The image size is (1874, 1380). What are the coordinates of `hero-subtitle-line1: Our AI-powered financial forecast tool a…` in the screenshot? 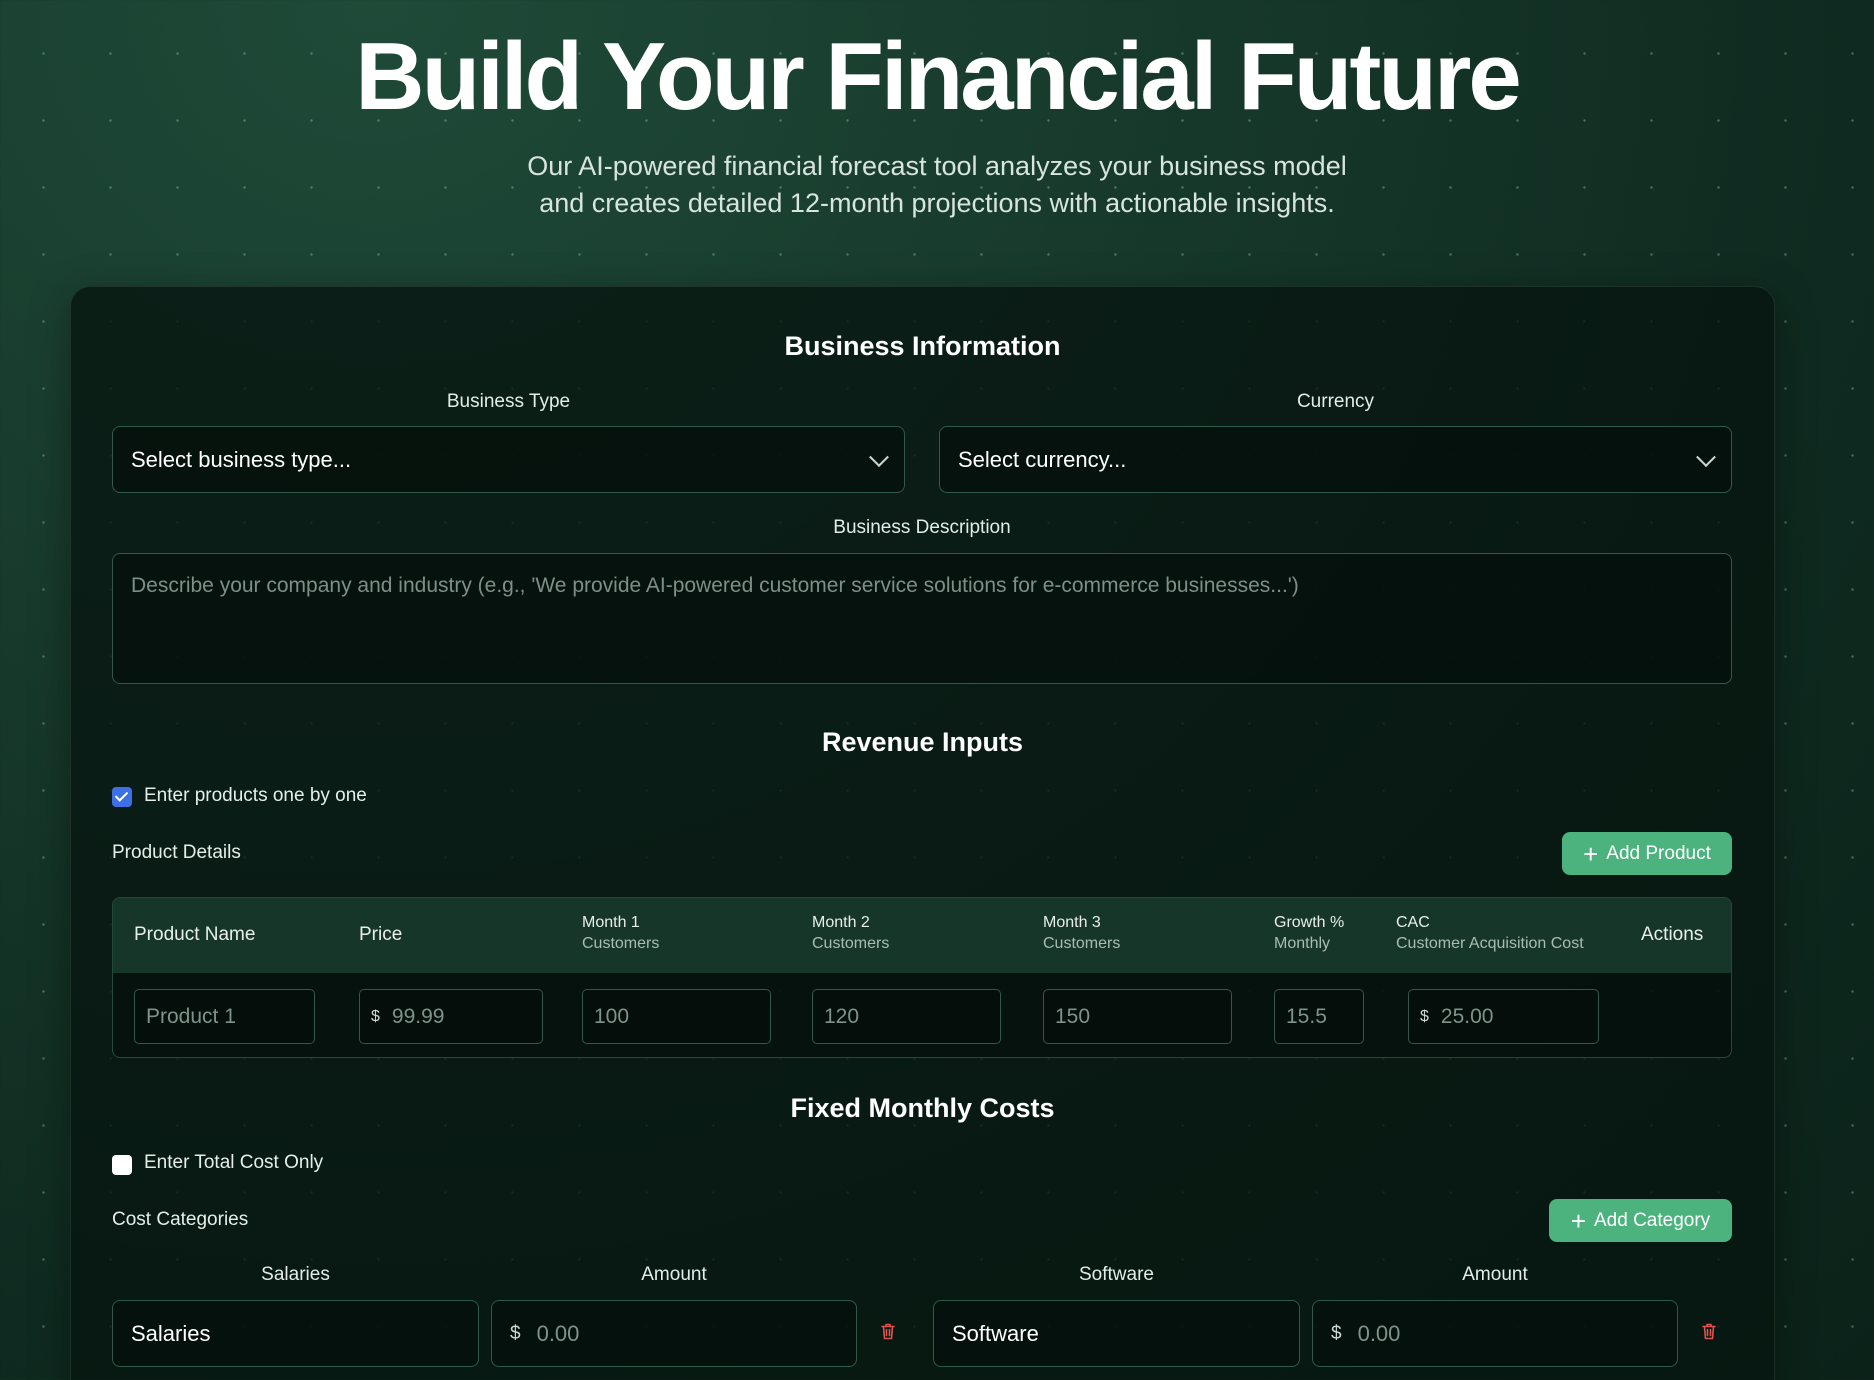 It's located at (937, 166).